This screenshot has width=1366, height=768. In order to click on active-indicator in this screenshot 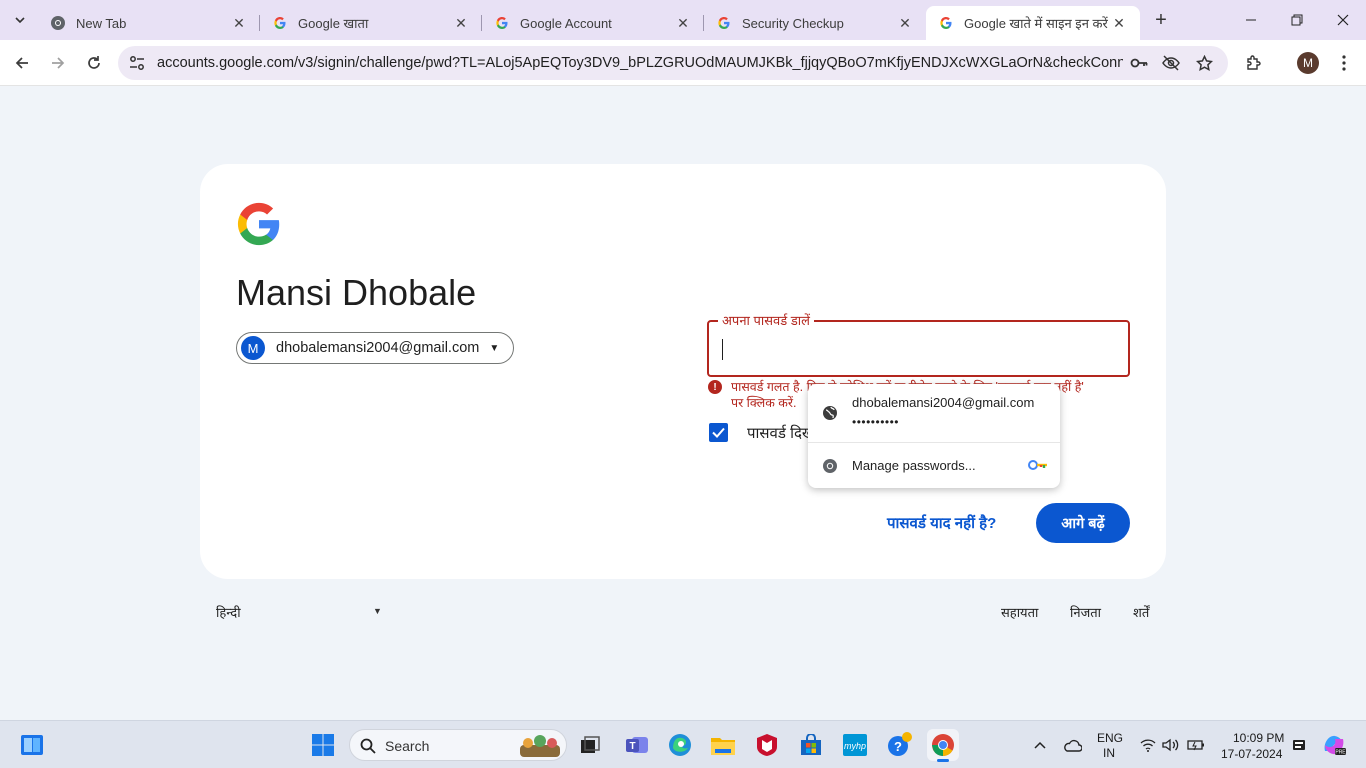, I will do `click(943, 760)`.